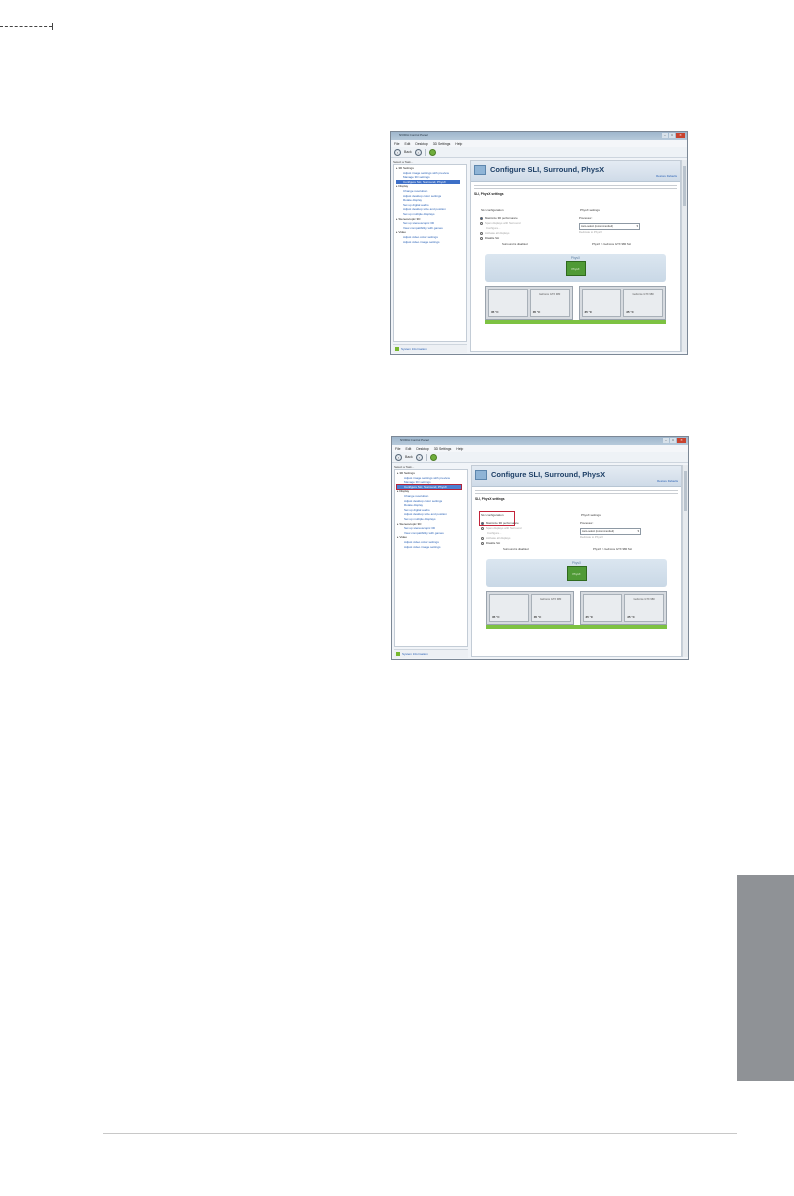 The width and height of the screenshot is (794, 1196). What do you see at coordinates (765, 978) in the screenshot?
I see `chapter-side-tab` at bounding box center [765, 978].